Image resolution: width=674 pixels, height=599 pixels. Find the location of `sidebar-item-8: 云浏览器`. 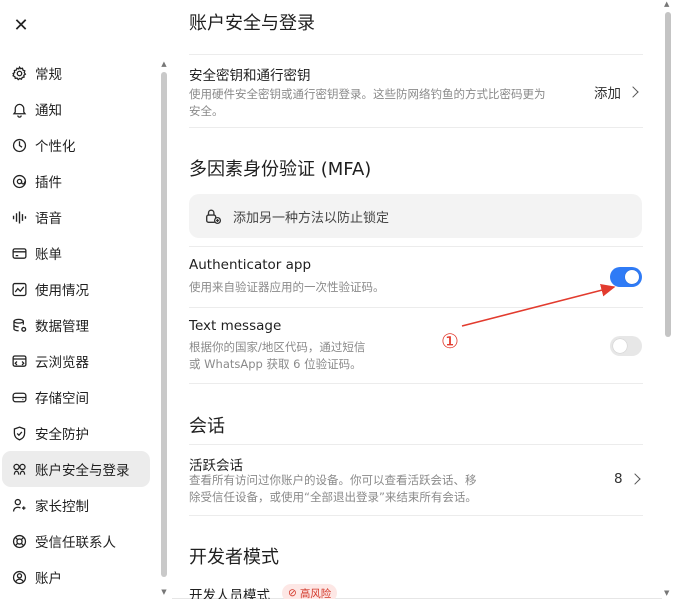

sidebar-item-8: 云浏览器 is located at coordinates (77, 361).